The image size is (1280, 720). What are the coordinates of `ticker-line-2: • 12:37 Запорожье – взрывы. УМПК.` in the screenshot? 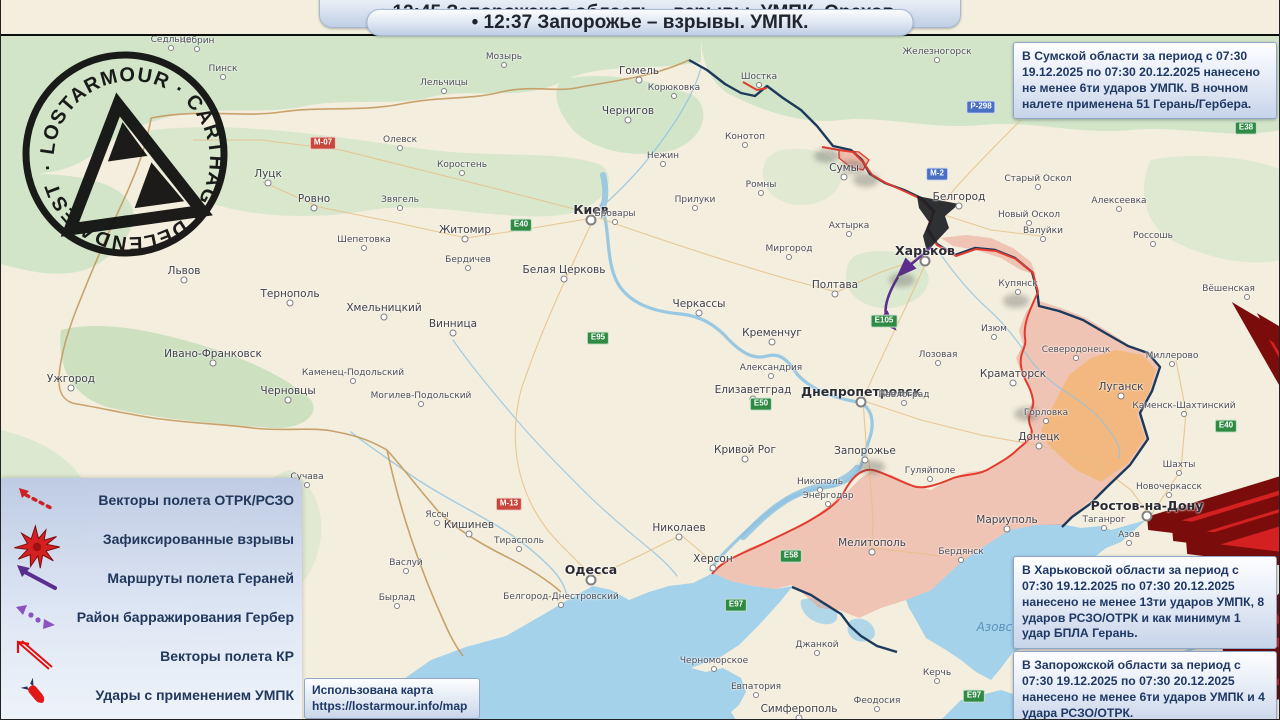 It's located at (640, 22).